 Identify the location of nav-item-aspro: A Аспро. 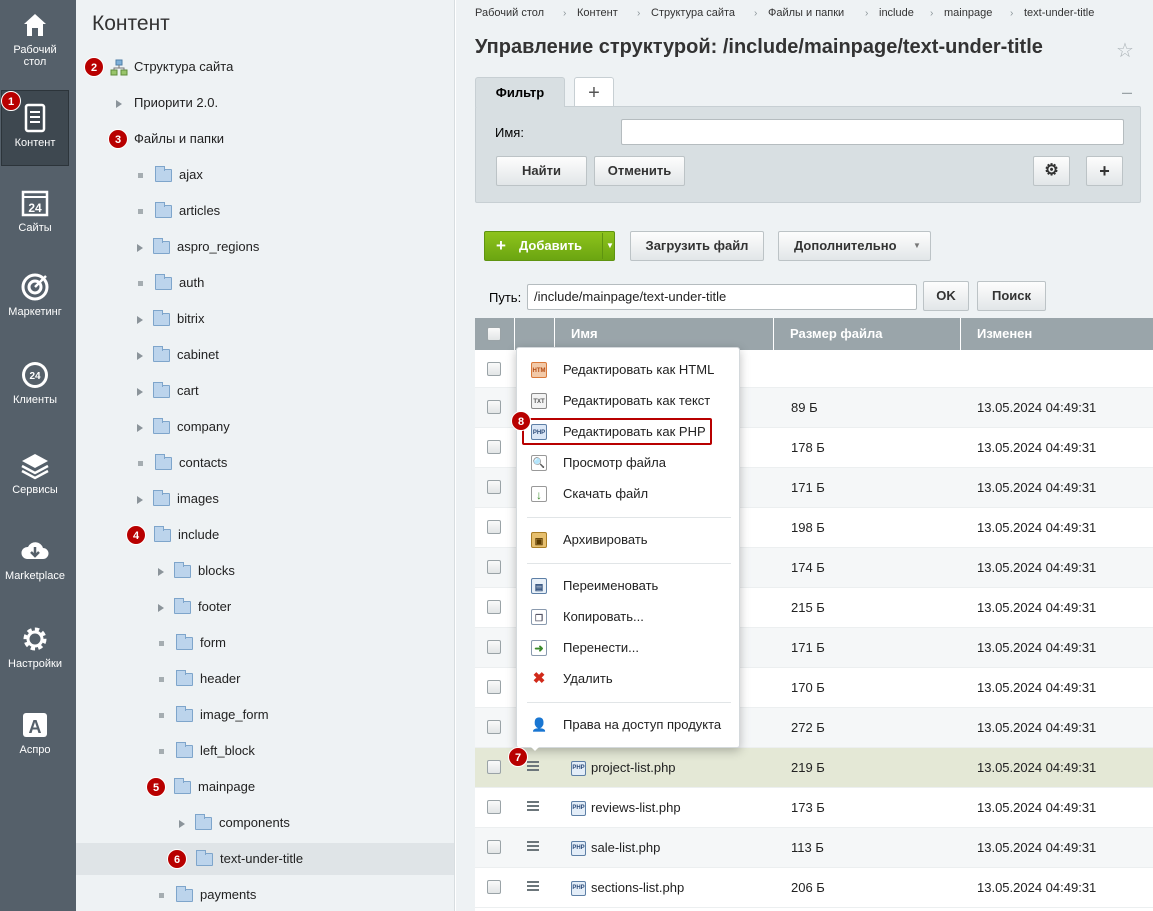
(35, 735).